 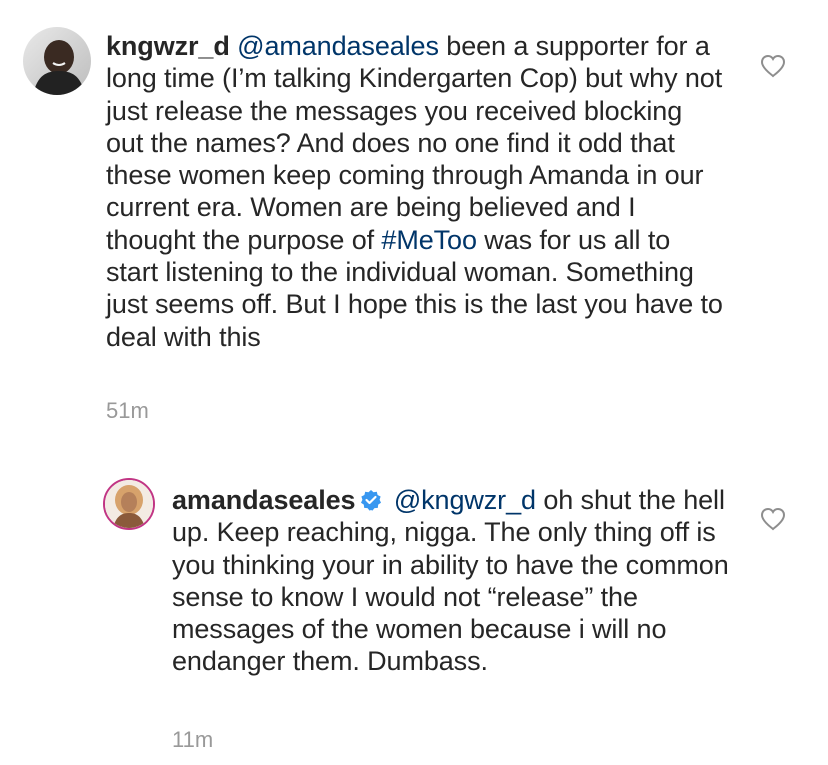 What do you see at coordinates (371, 498) in the screenshot?
I see `verified-badge-icon` at bounding box center [371, 498].